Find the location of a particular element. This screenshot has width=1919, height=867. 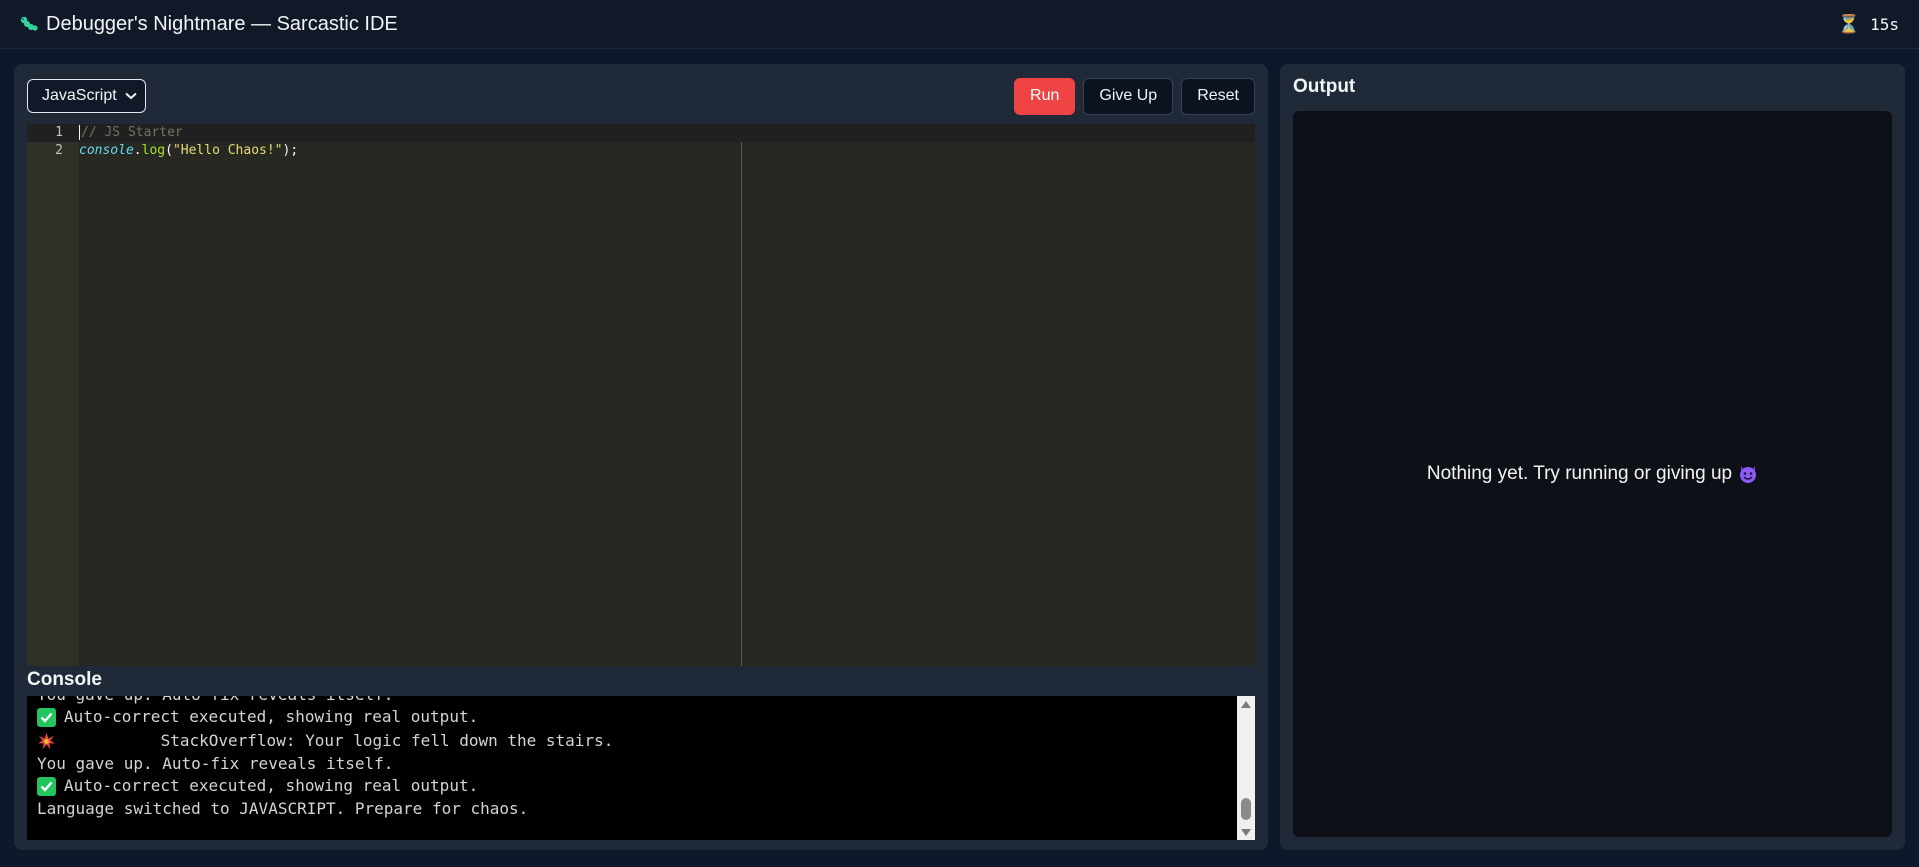

code-string: "Hello Chaos!" is located at coordinates (227, 150).